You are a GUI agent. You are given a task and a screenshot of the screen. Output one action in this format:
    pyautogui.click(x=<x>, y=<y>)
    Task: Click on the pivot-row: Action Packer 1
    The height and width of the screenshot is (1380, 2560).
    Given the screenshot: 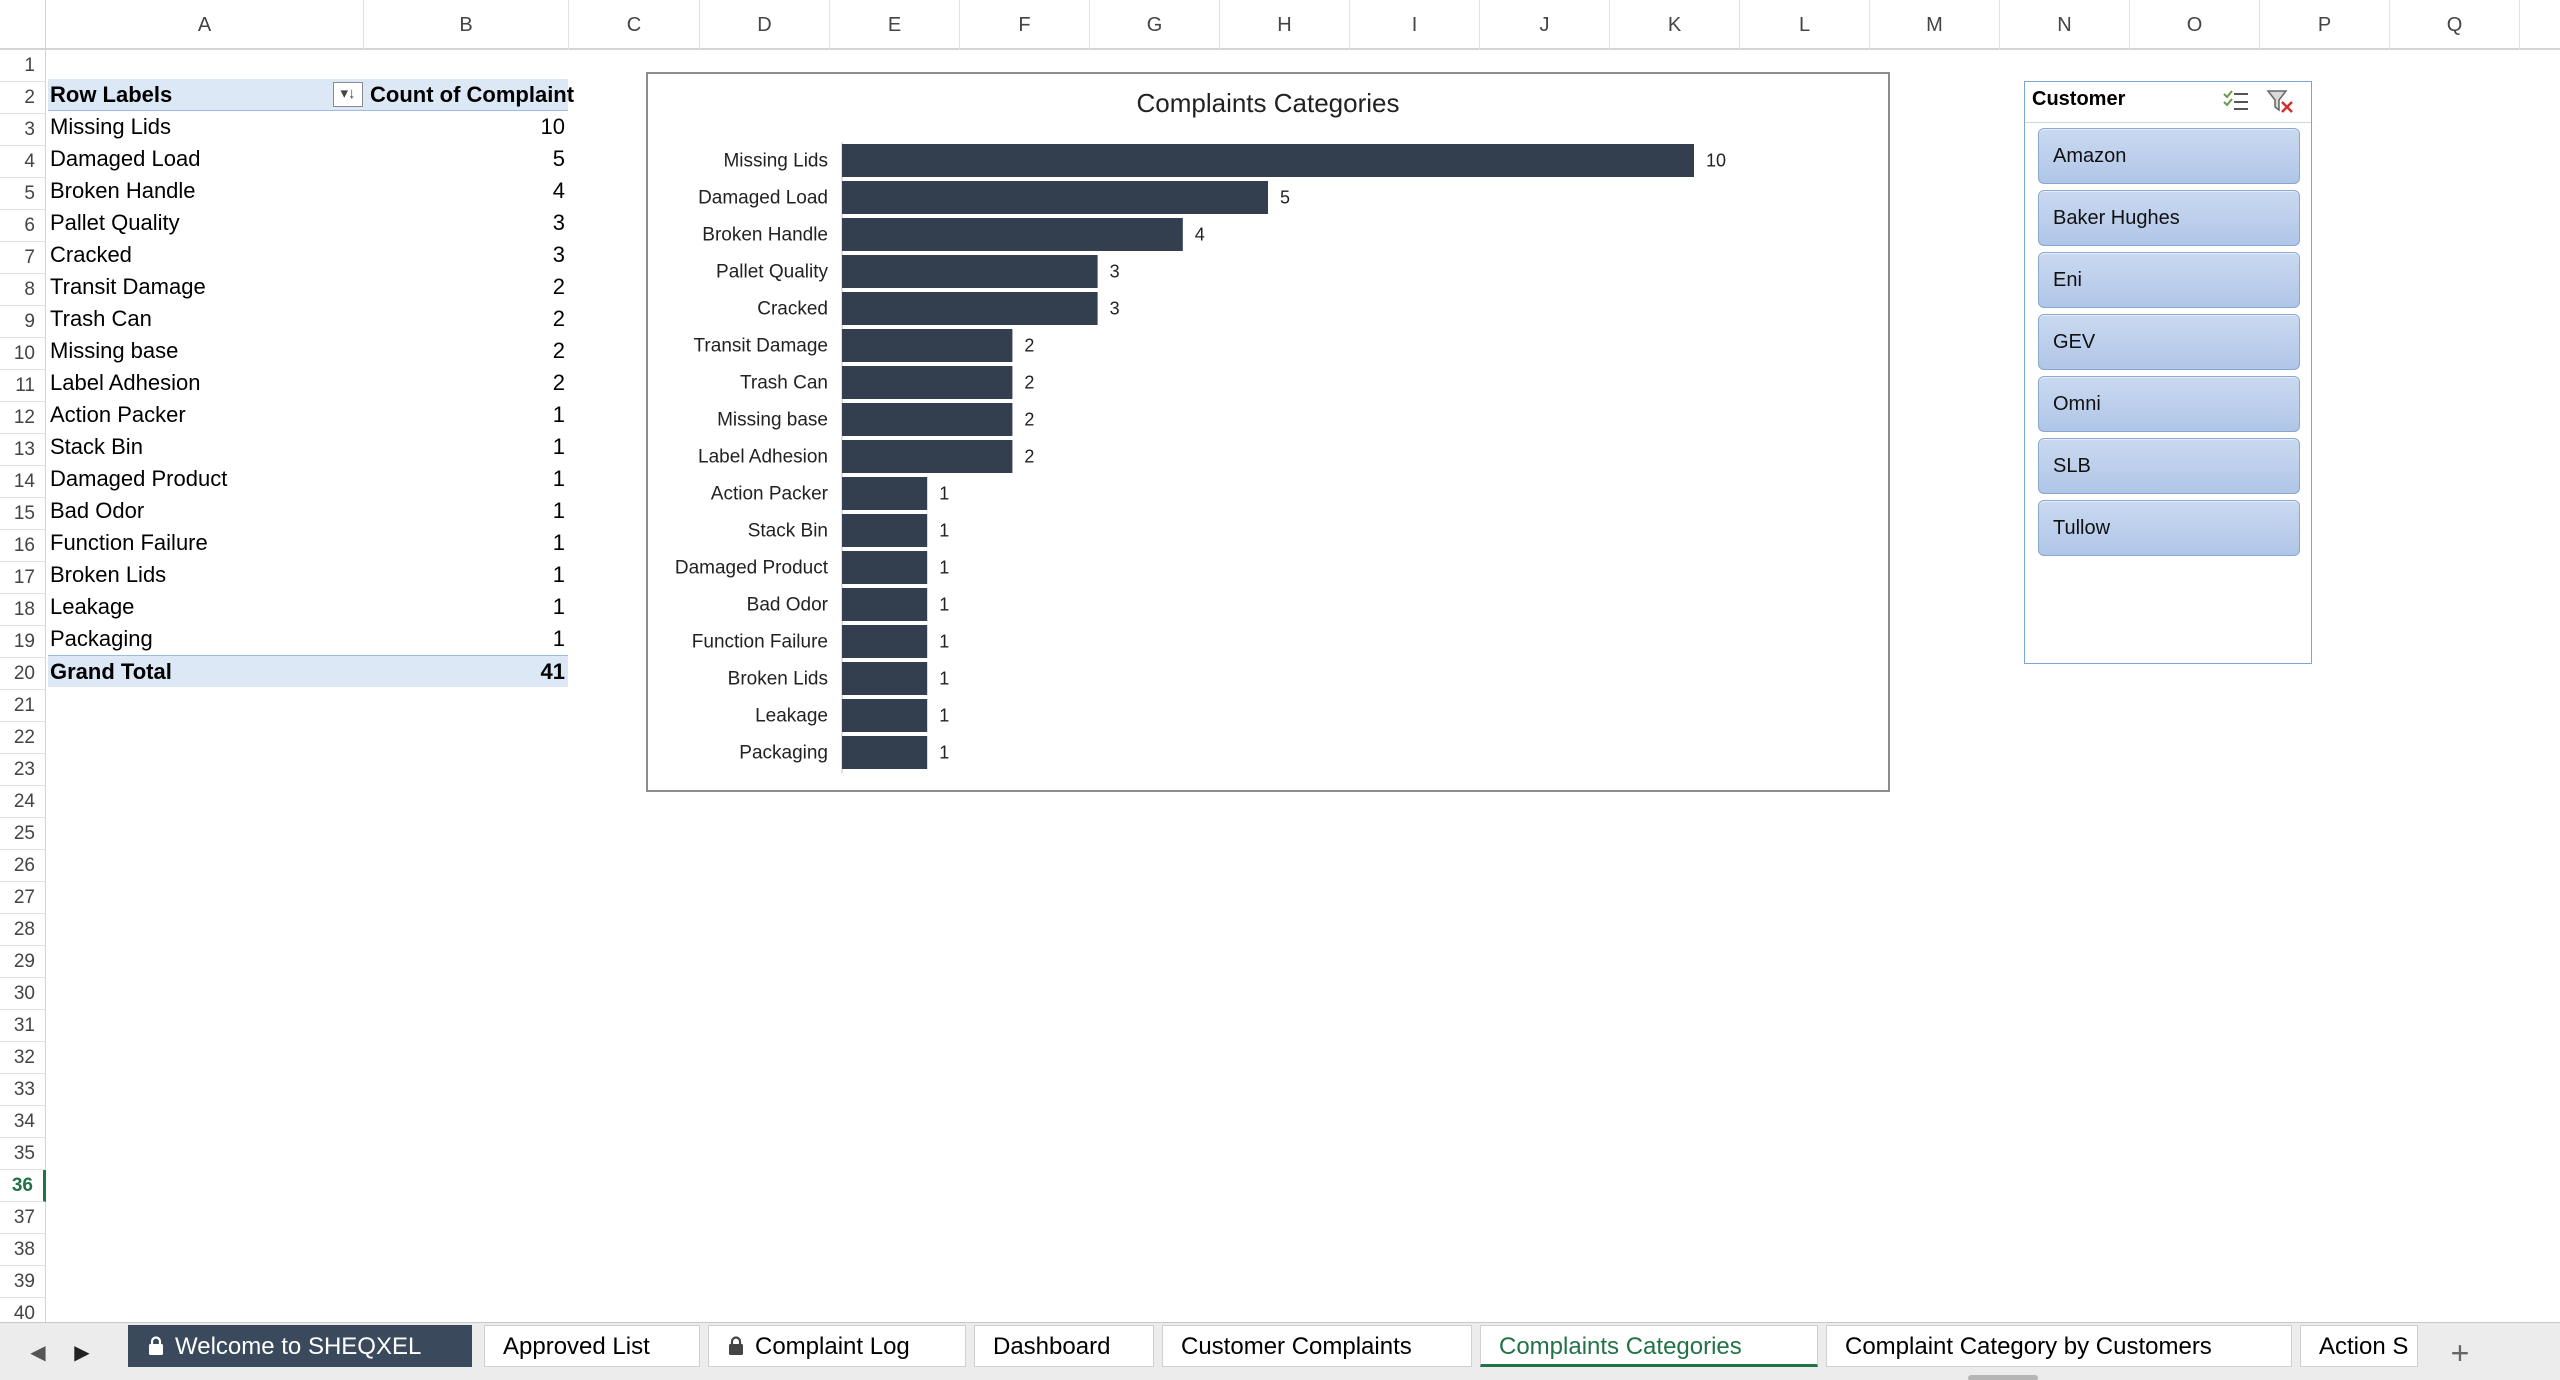 What is the action you would take?
    pyautogui.click(x=308, y=415)
    